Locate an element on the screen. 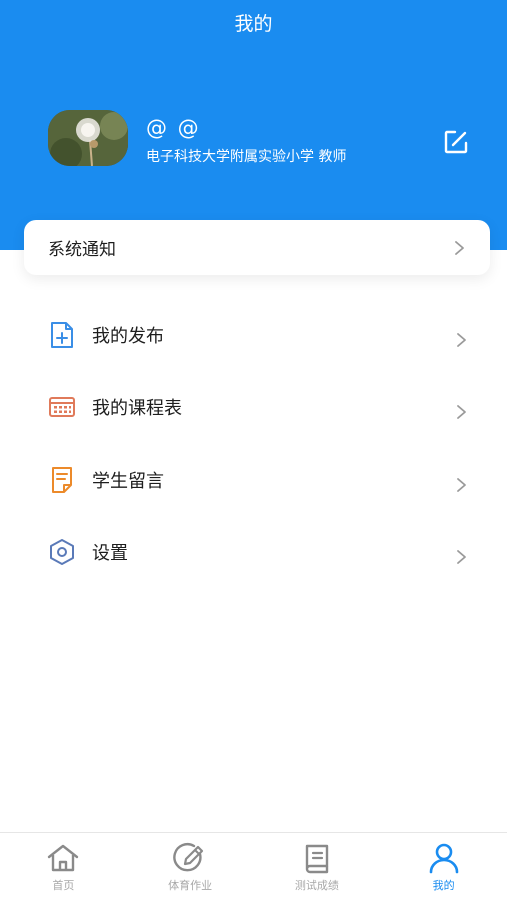 The height and width of the screenshot is (900, 507). menu-item-label: 我的发布 is located at coordinates (128, 336).